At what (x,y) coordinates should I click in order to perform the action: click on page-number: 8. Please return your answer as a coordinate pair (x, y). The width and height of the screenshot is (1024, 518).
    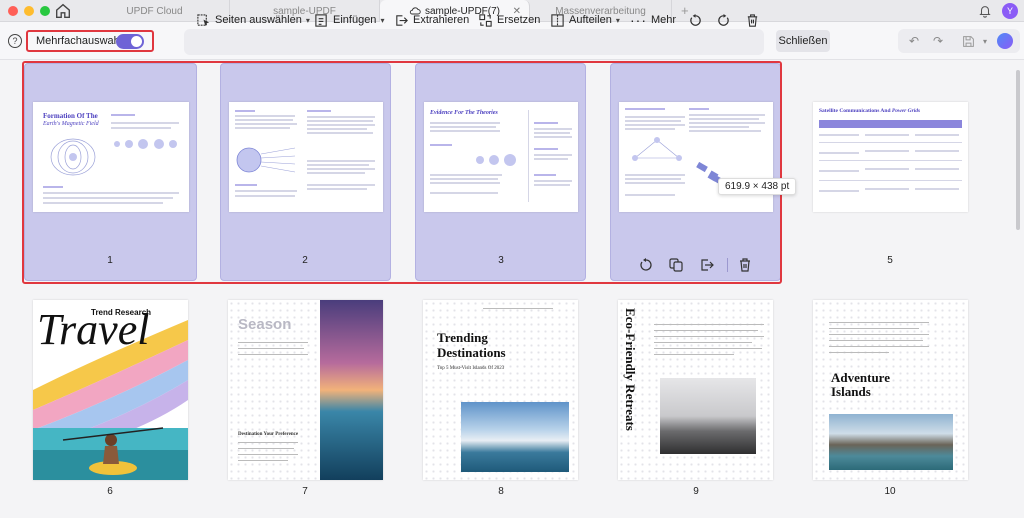
    Looking at the image, I should click on (501, 491).